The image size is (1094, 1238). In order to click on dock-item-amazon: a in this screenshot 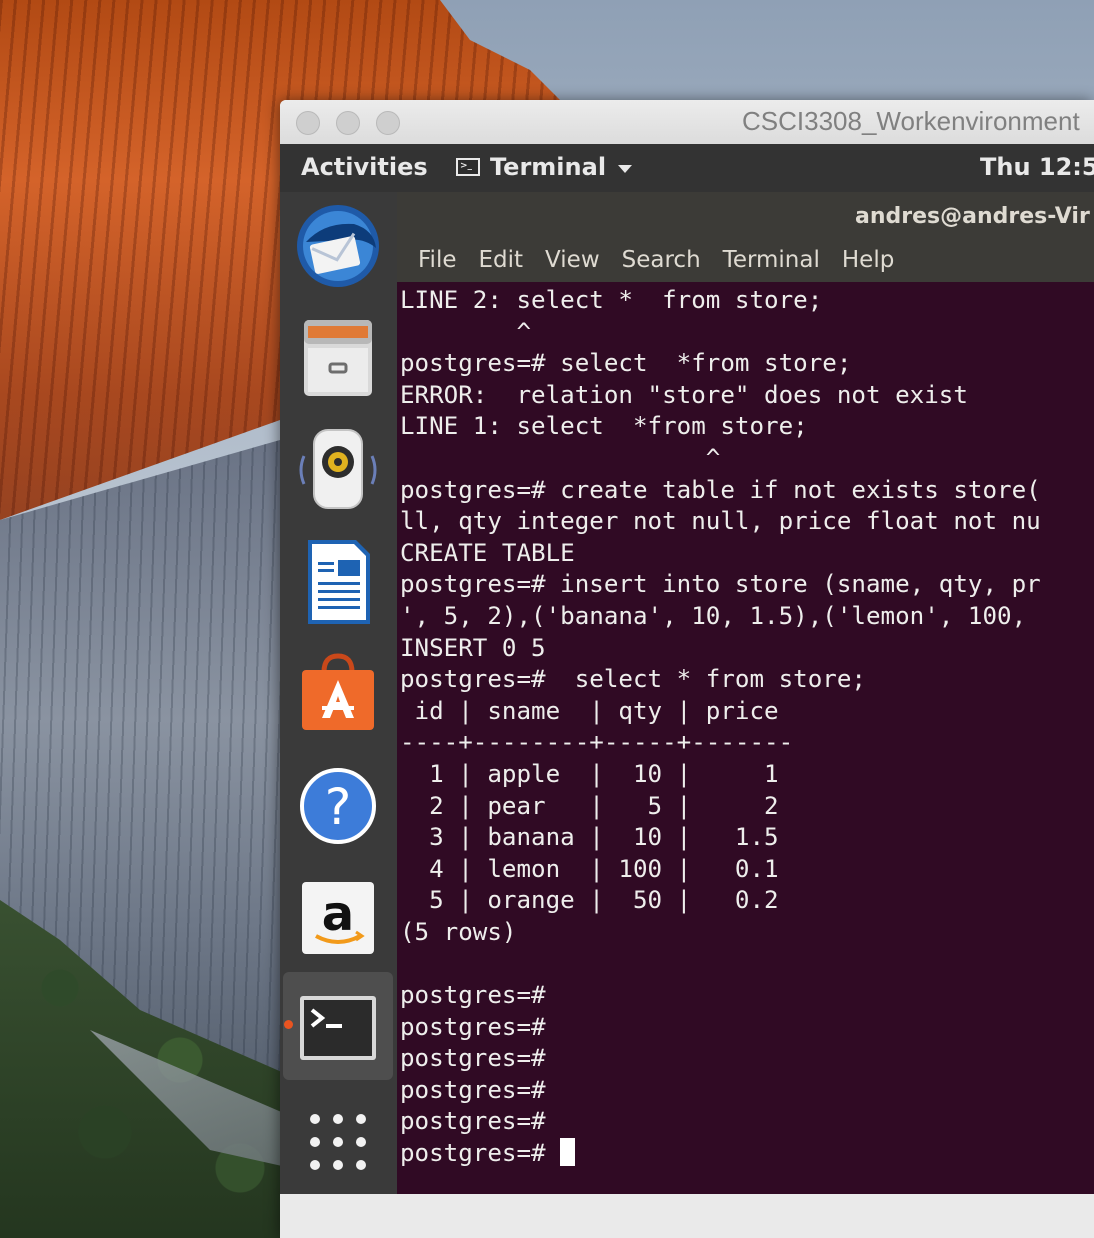, I will do `click(338, 922)`.